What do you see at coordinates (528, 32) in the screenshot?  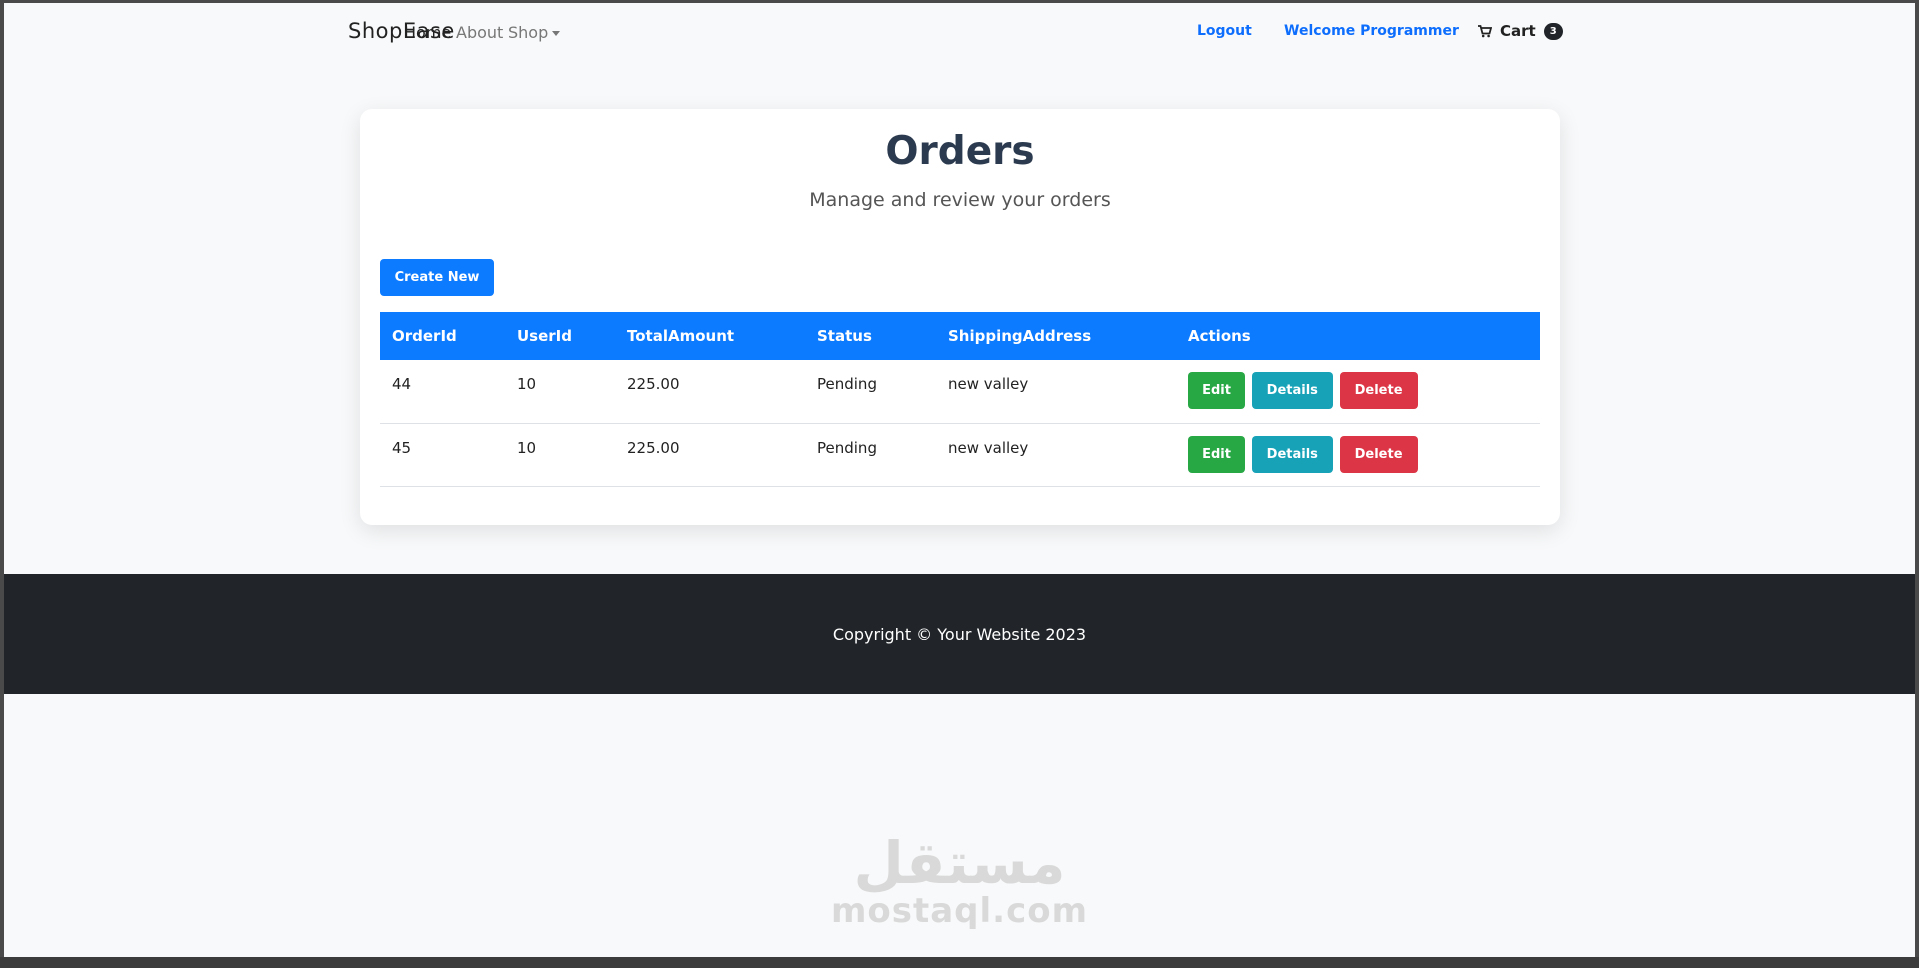 I see `nav-link-shop-label: Shop` at bounding box center [528, 32].